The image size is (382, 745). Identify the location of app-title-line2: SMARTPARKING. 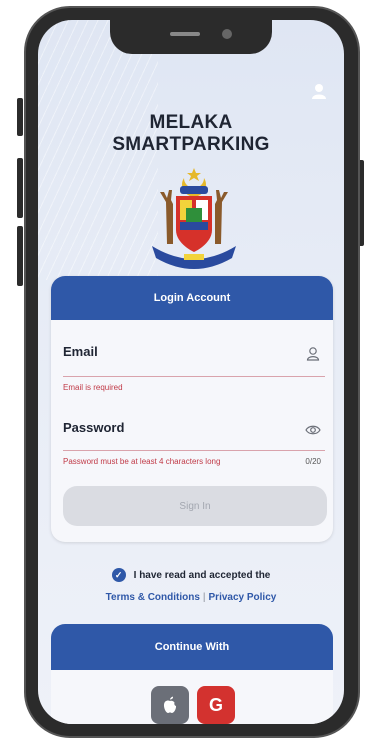
(191, 144).